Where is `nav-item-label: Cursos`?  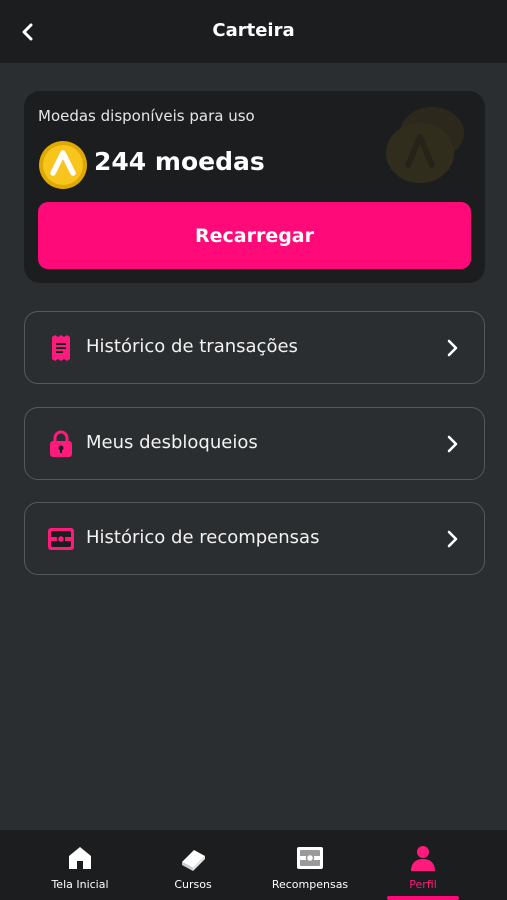 nav-item-label: Cursos is located at coordinates (193, 884).